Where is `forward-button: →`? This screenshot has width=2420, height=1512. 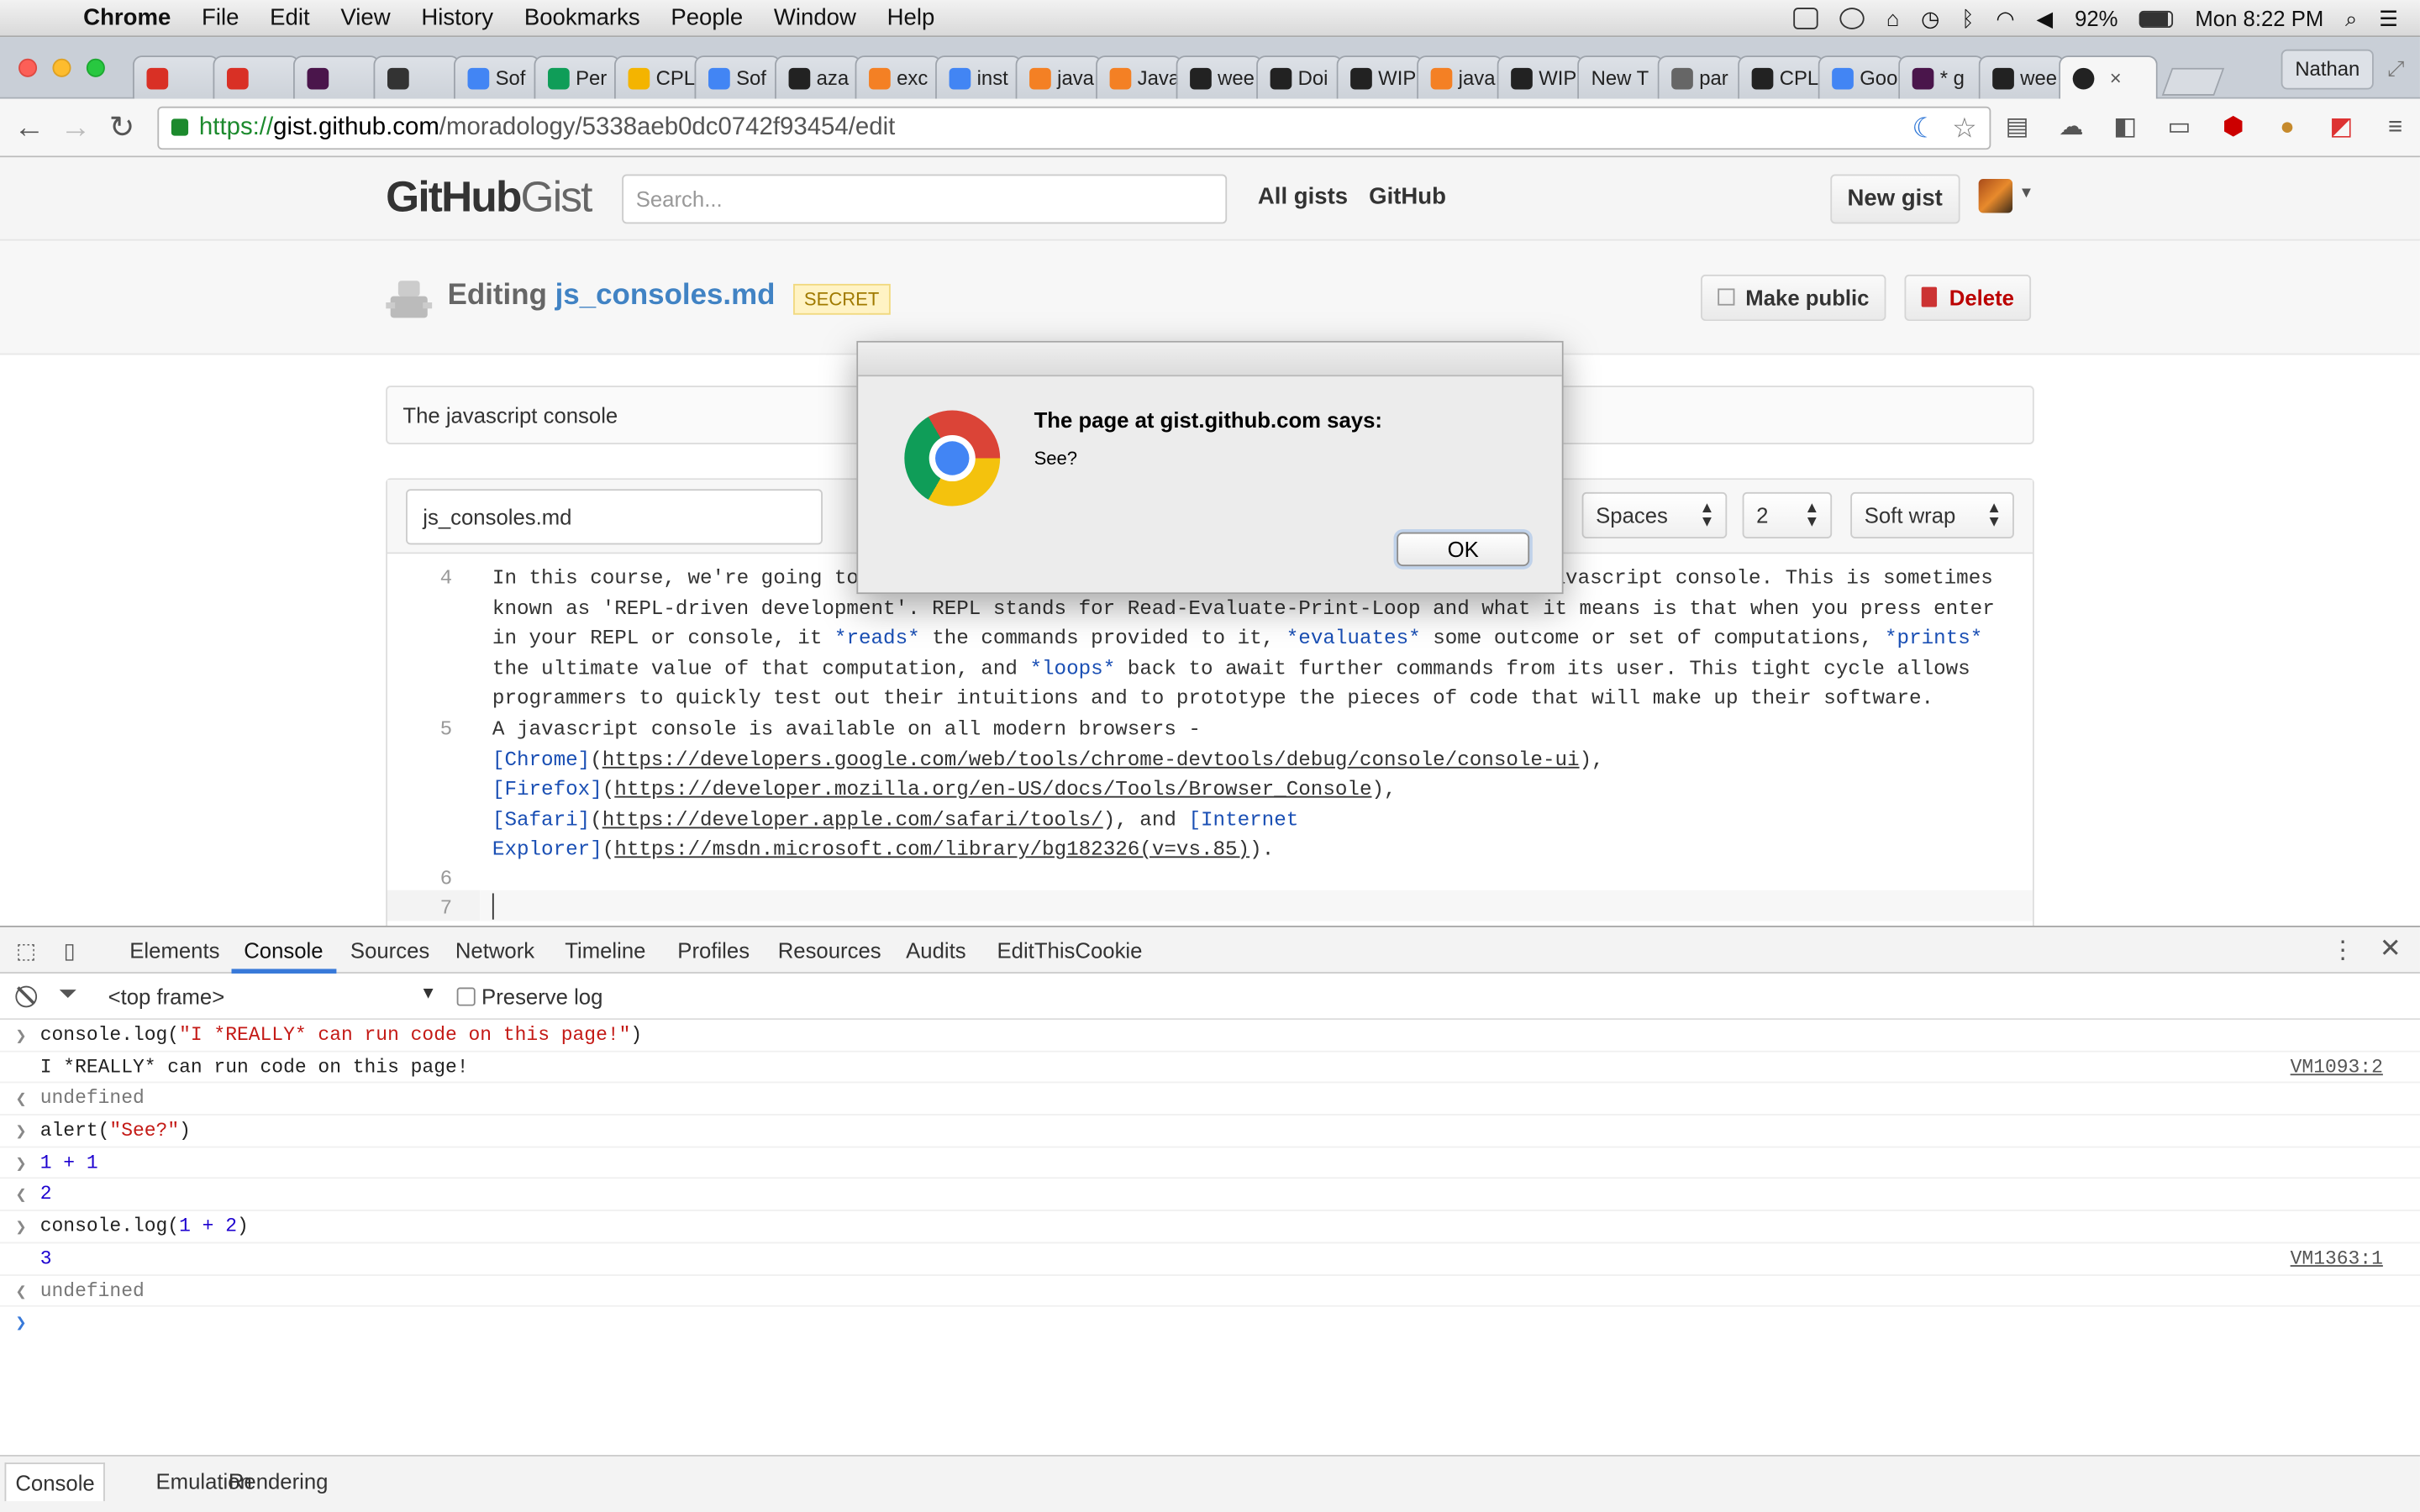
forward-button: → is located at coordinates (75, 127).